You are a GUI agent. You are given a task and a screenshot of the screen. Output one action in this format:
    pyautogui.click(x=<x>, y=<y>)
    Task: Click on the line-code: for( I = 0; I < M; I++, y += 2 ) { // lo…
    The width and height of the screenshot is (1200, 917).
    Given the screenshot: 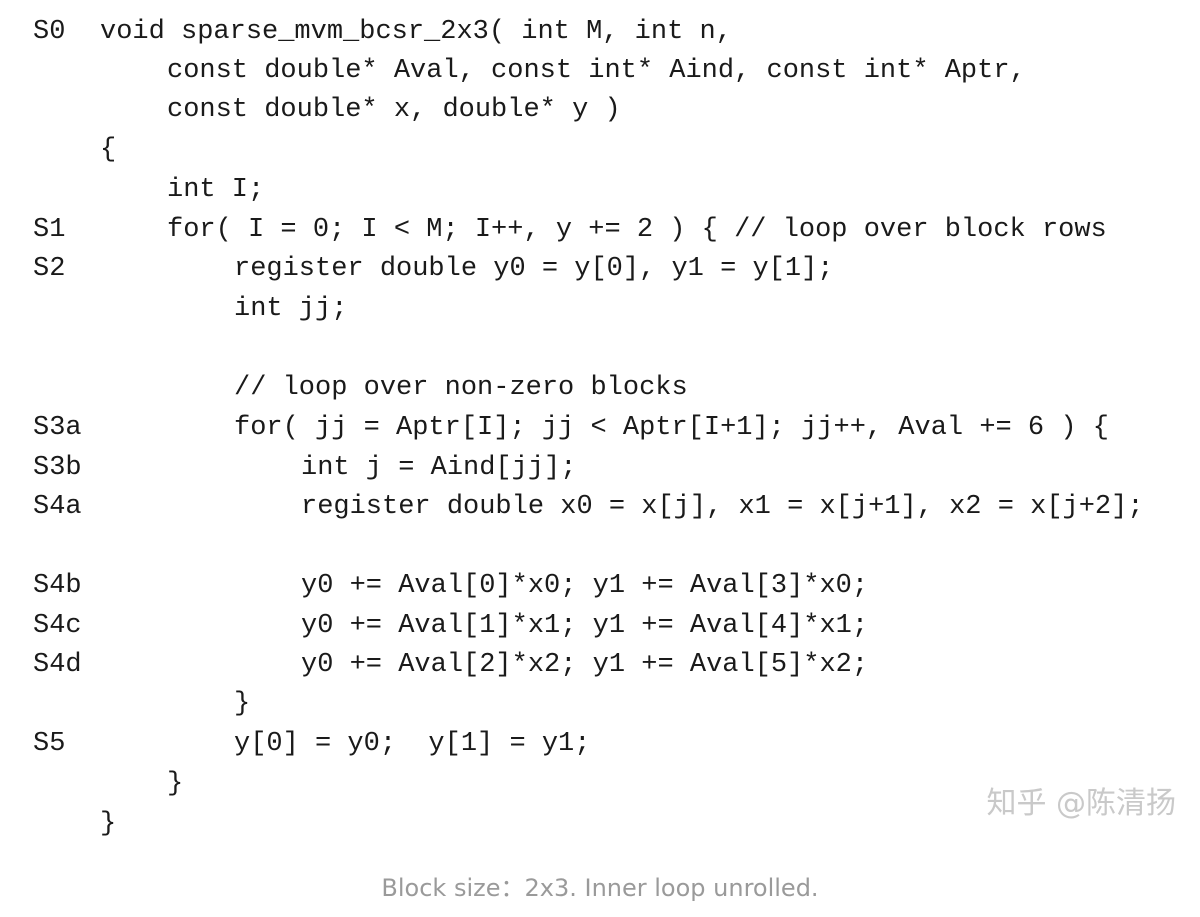 What is the action you would take?
    pyautogui.click(x=637, y=230)
    